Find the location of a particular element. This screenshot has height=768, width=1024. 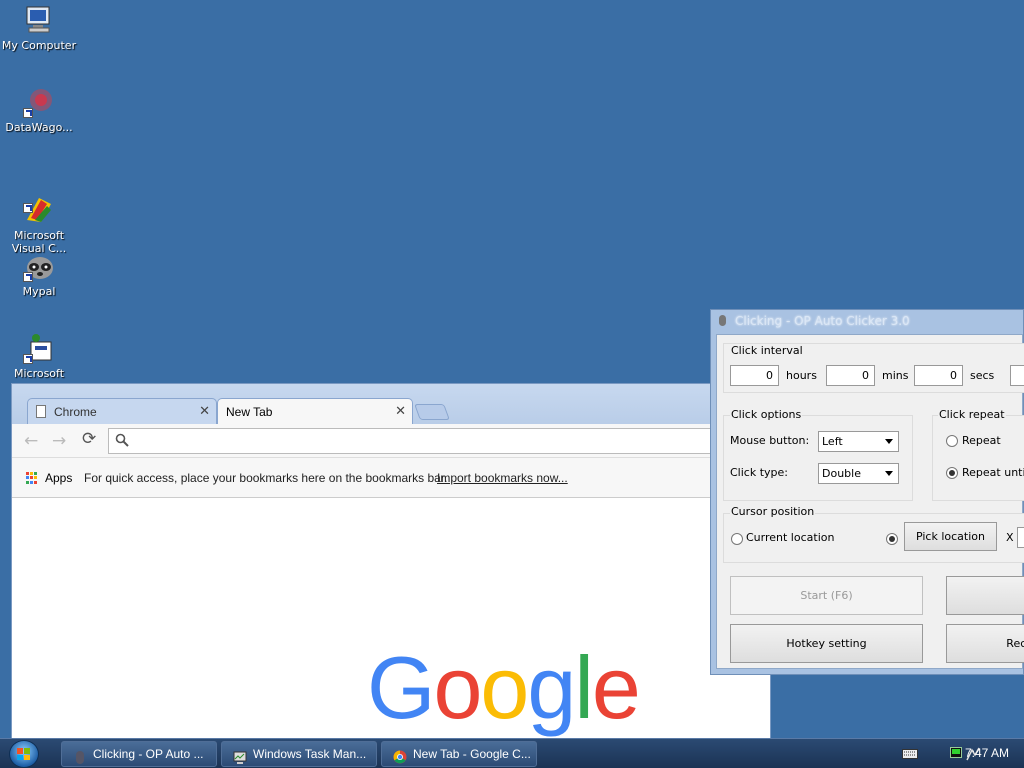

pick-location-button: Pick location is located at coordinates (950, 536).